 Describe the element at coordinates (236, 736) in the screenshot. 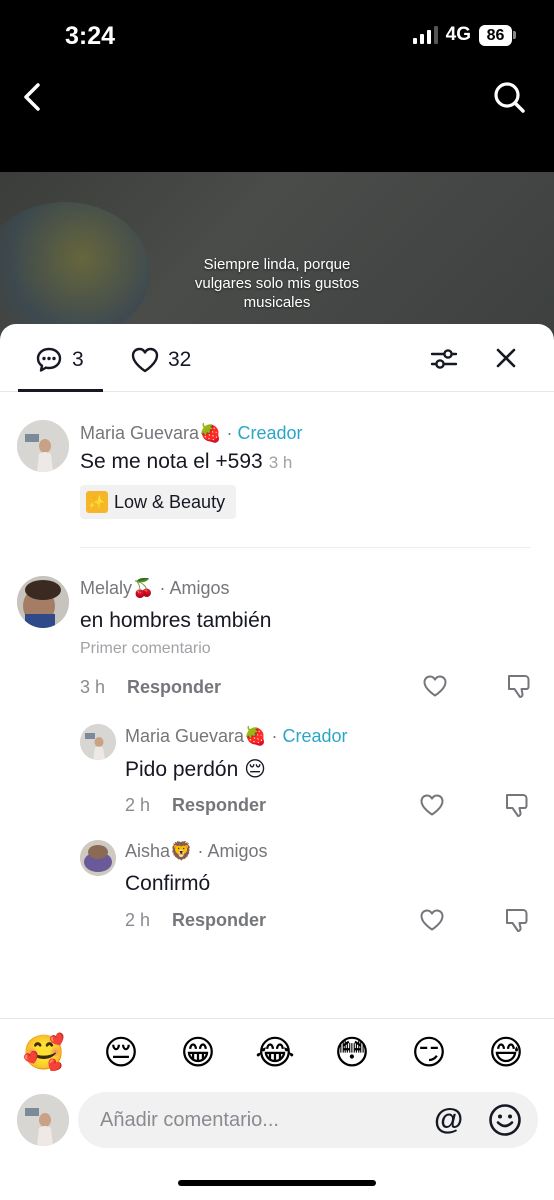

I see `reply-author: Maria Guevara🍓 · Creador` at that location.